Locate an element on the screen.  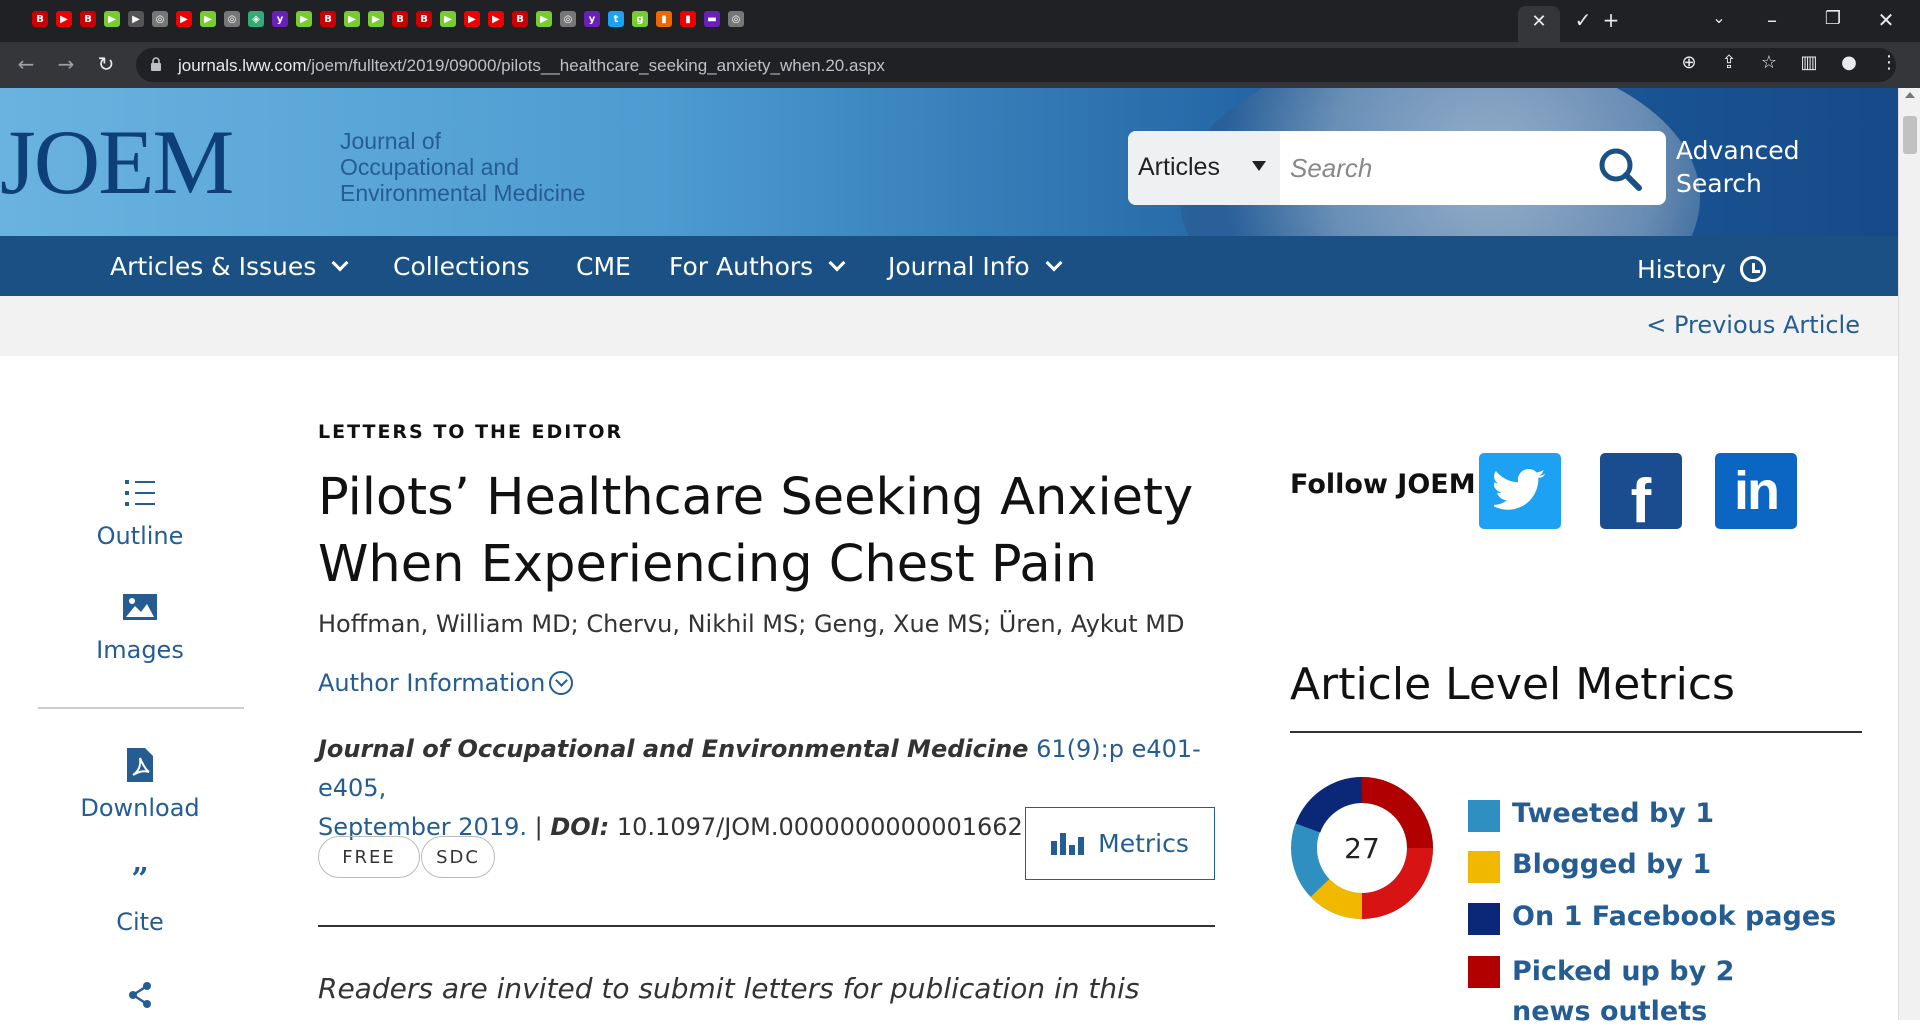
restore-icon: ❐ is located at coordinates (1833, 18).